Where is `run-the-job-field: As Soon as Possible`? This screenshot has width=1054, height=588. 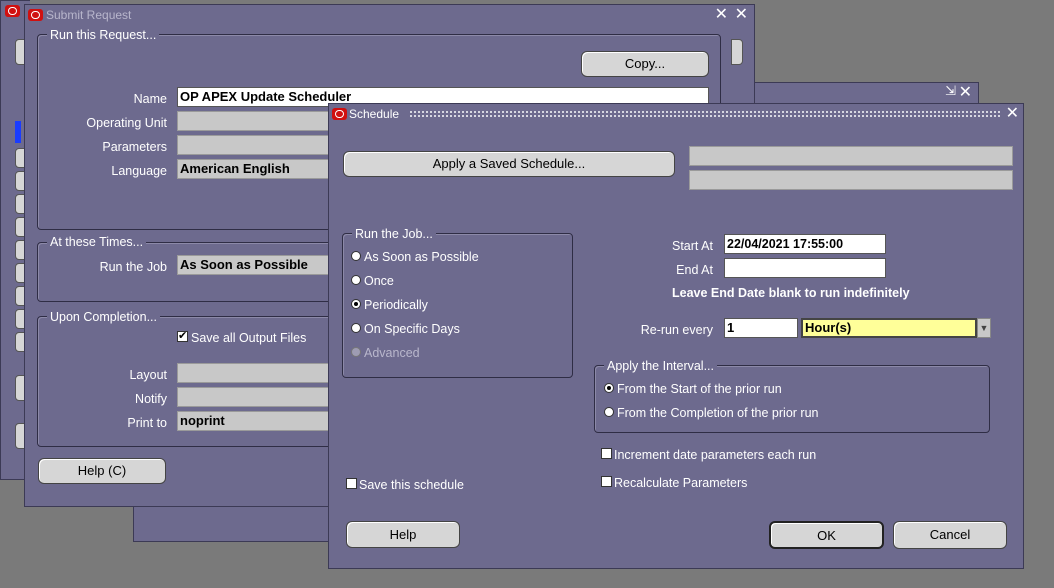
run-the-job-field: As Soon as Possible is located at coordinates (257, 265).